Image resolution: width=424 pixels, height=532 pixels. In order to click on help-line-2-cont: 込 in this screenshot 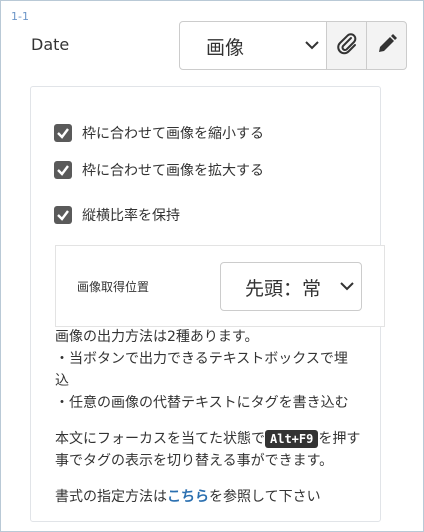, I will do `click(62, 381)`.